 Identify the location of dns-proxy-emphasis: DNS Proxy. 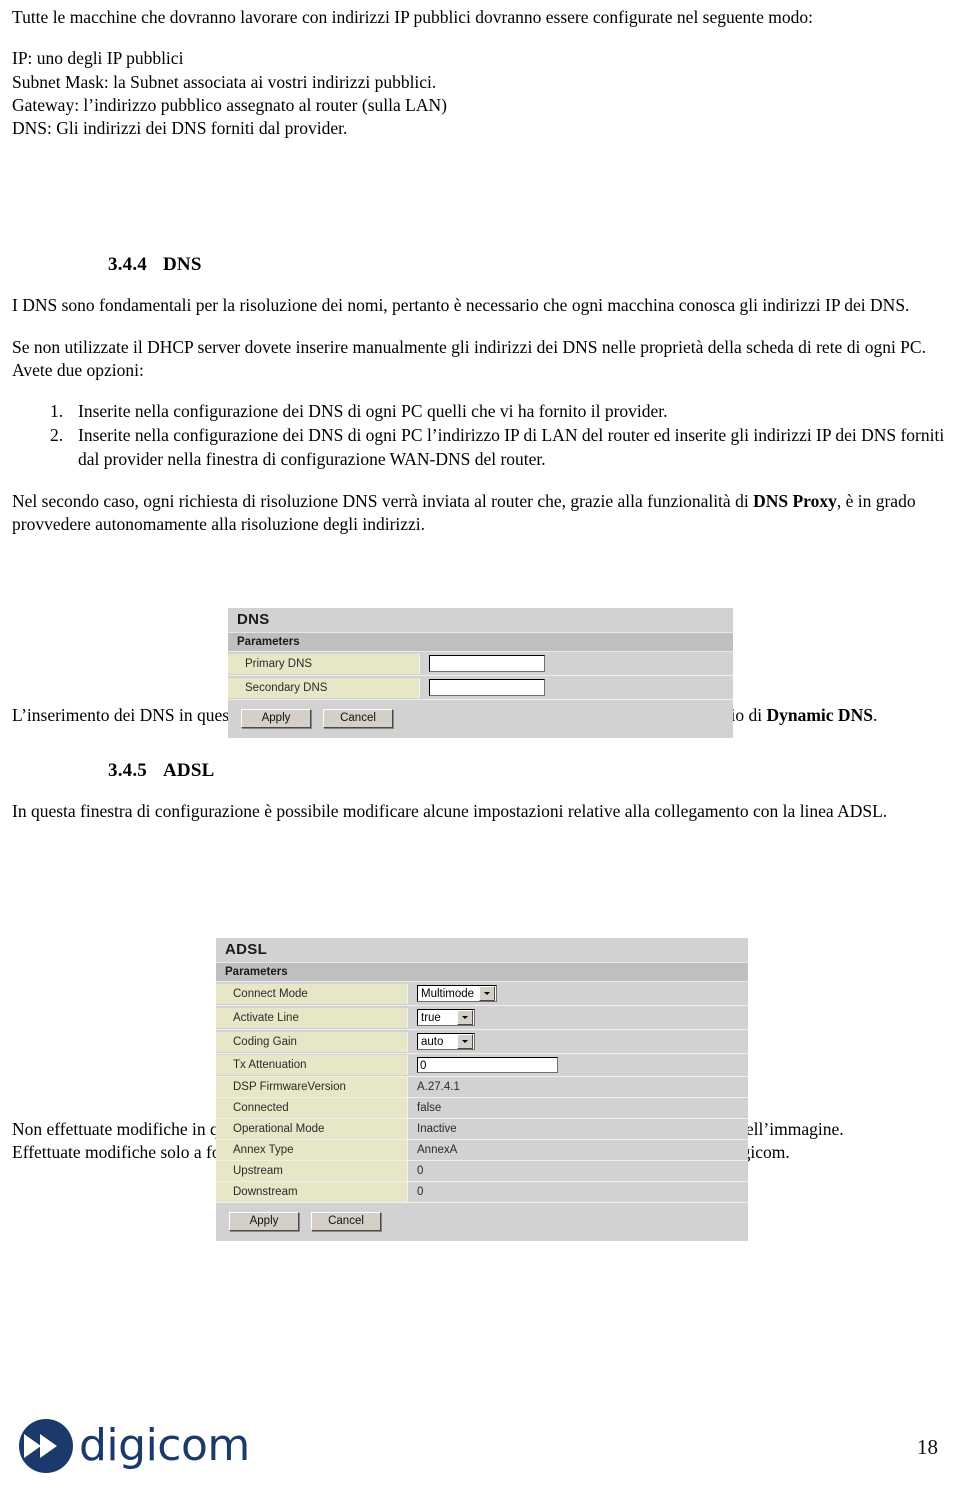
(795, 500).